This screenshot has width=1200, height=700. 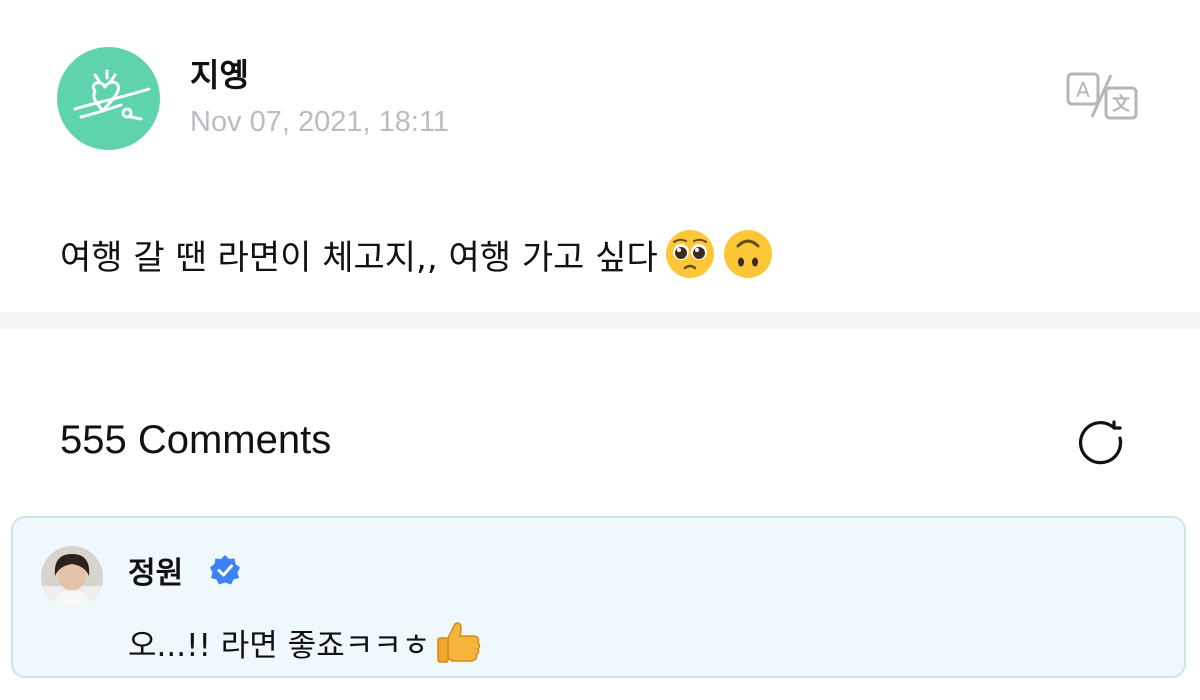 What do you see at coordinates (747, 254) in the screenshot?
I see `upside-down-face-emoji` at bounding box center [747, 254].